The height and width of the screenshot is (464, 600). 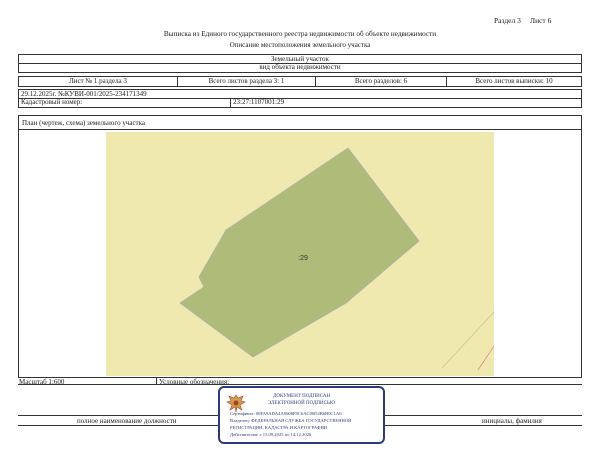 I want to click on cadastral-number: 23:27:1107001:29, so click(x=406, y=103).